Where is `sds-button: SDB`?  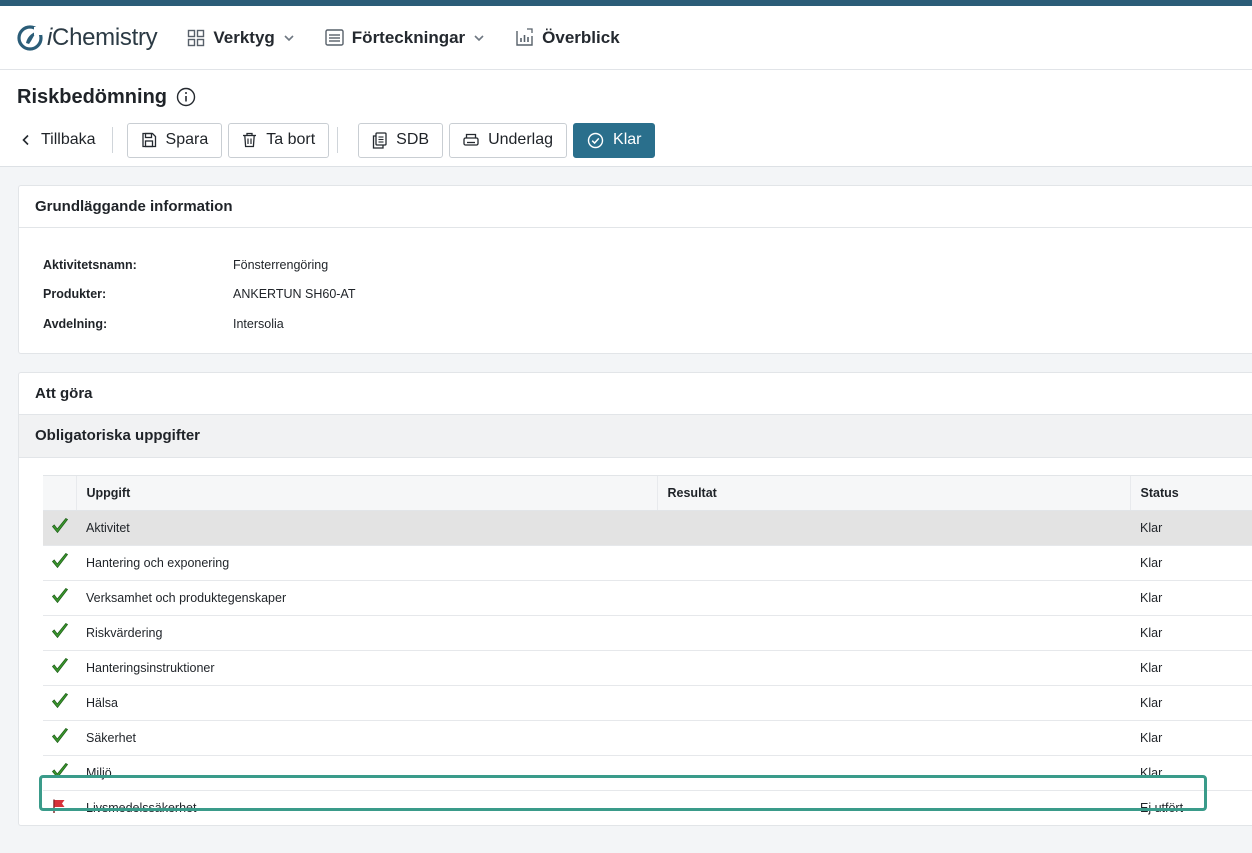
sds-button: SDB is located at coordinates (401, 140).